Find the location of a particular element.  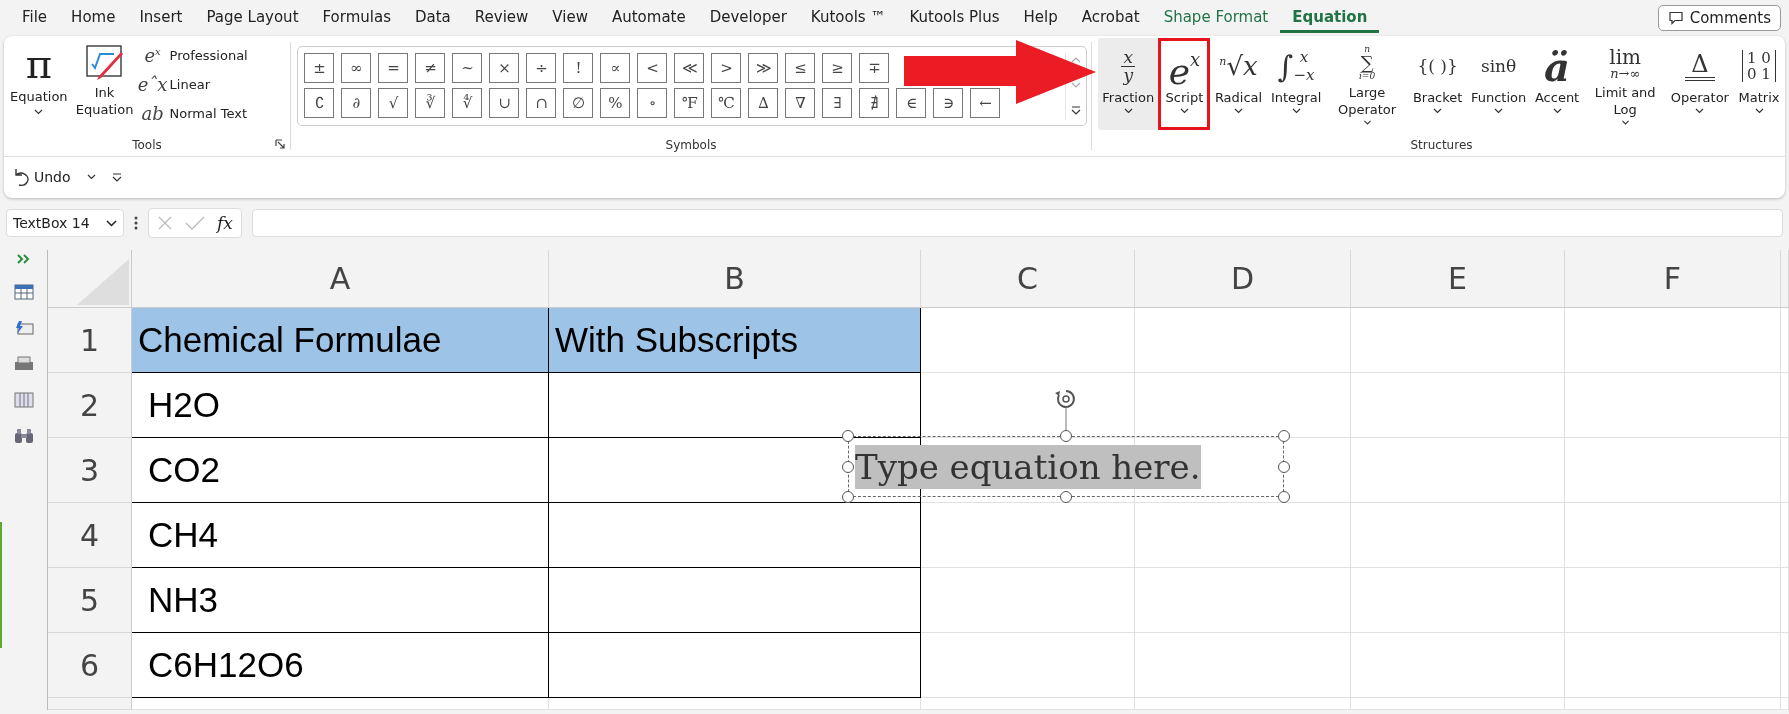

table-icon is located at coordinates (23, 292).